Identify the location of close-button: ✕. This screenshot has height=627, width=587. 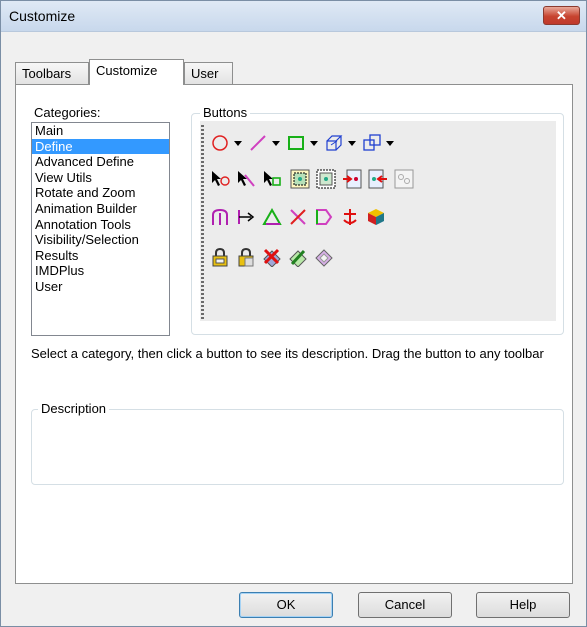
(561, 15).